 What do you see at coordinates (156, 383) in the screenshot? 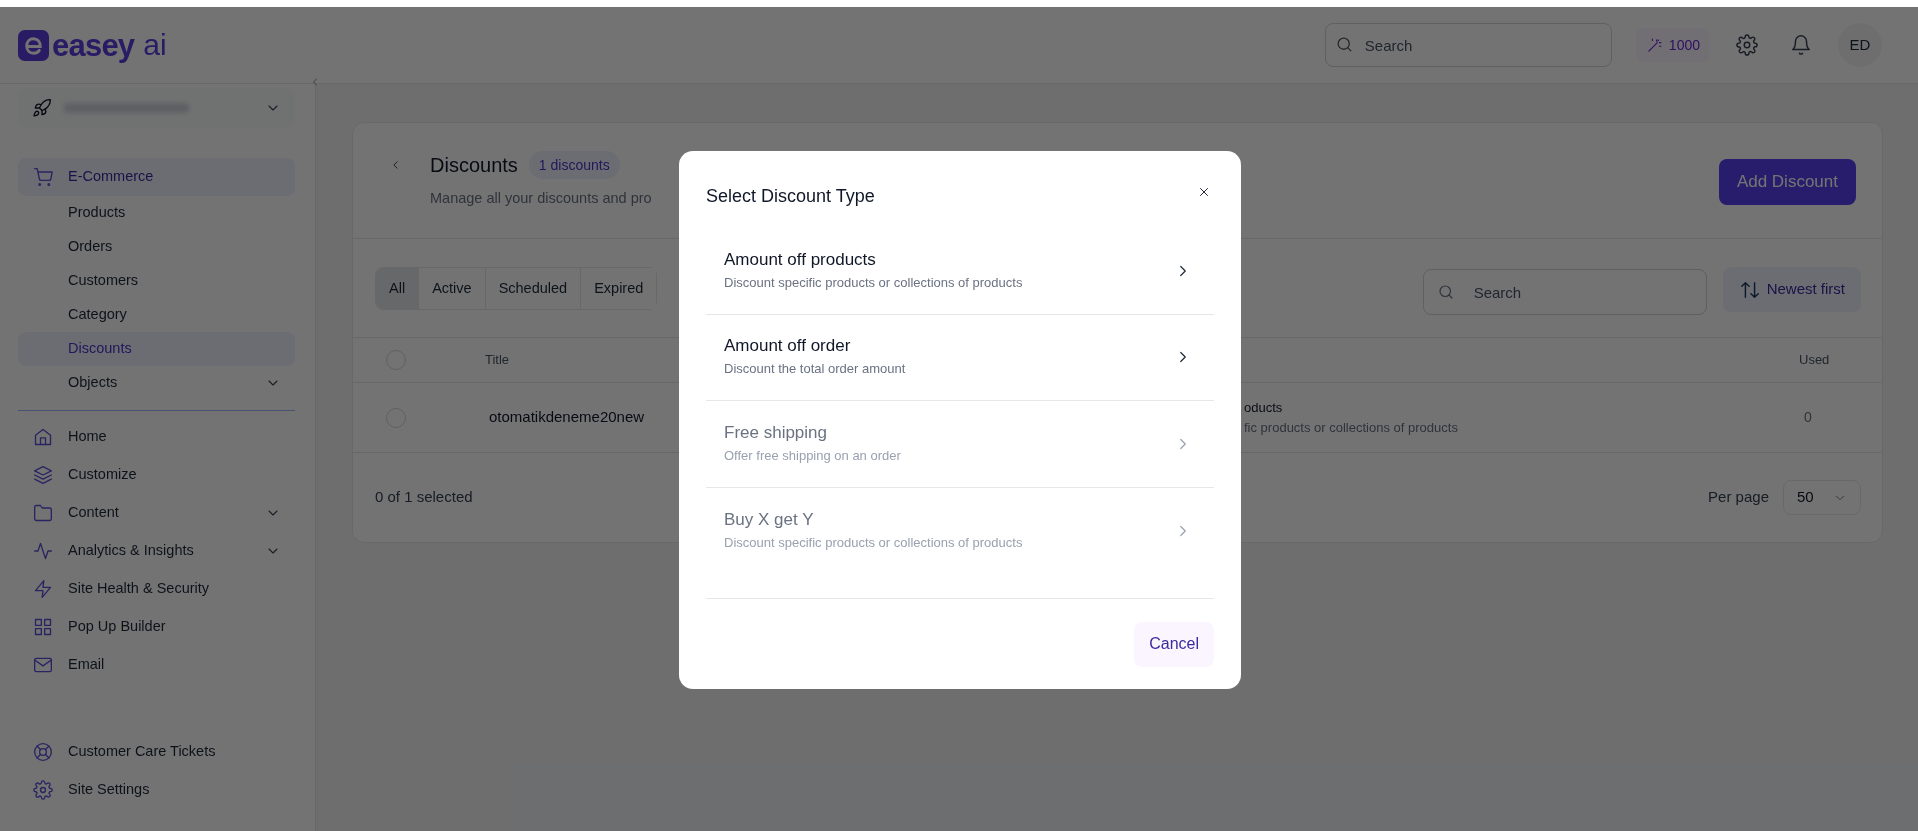
I see `sidebar-subitem: Objects` at bounding box center [156, 383].